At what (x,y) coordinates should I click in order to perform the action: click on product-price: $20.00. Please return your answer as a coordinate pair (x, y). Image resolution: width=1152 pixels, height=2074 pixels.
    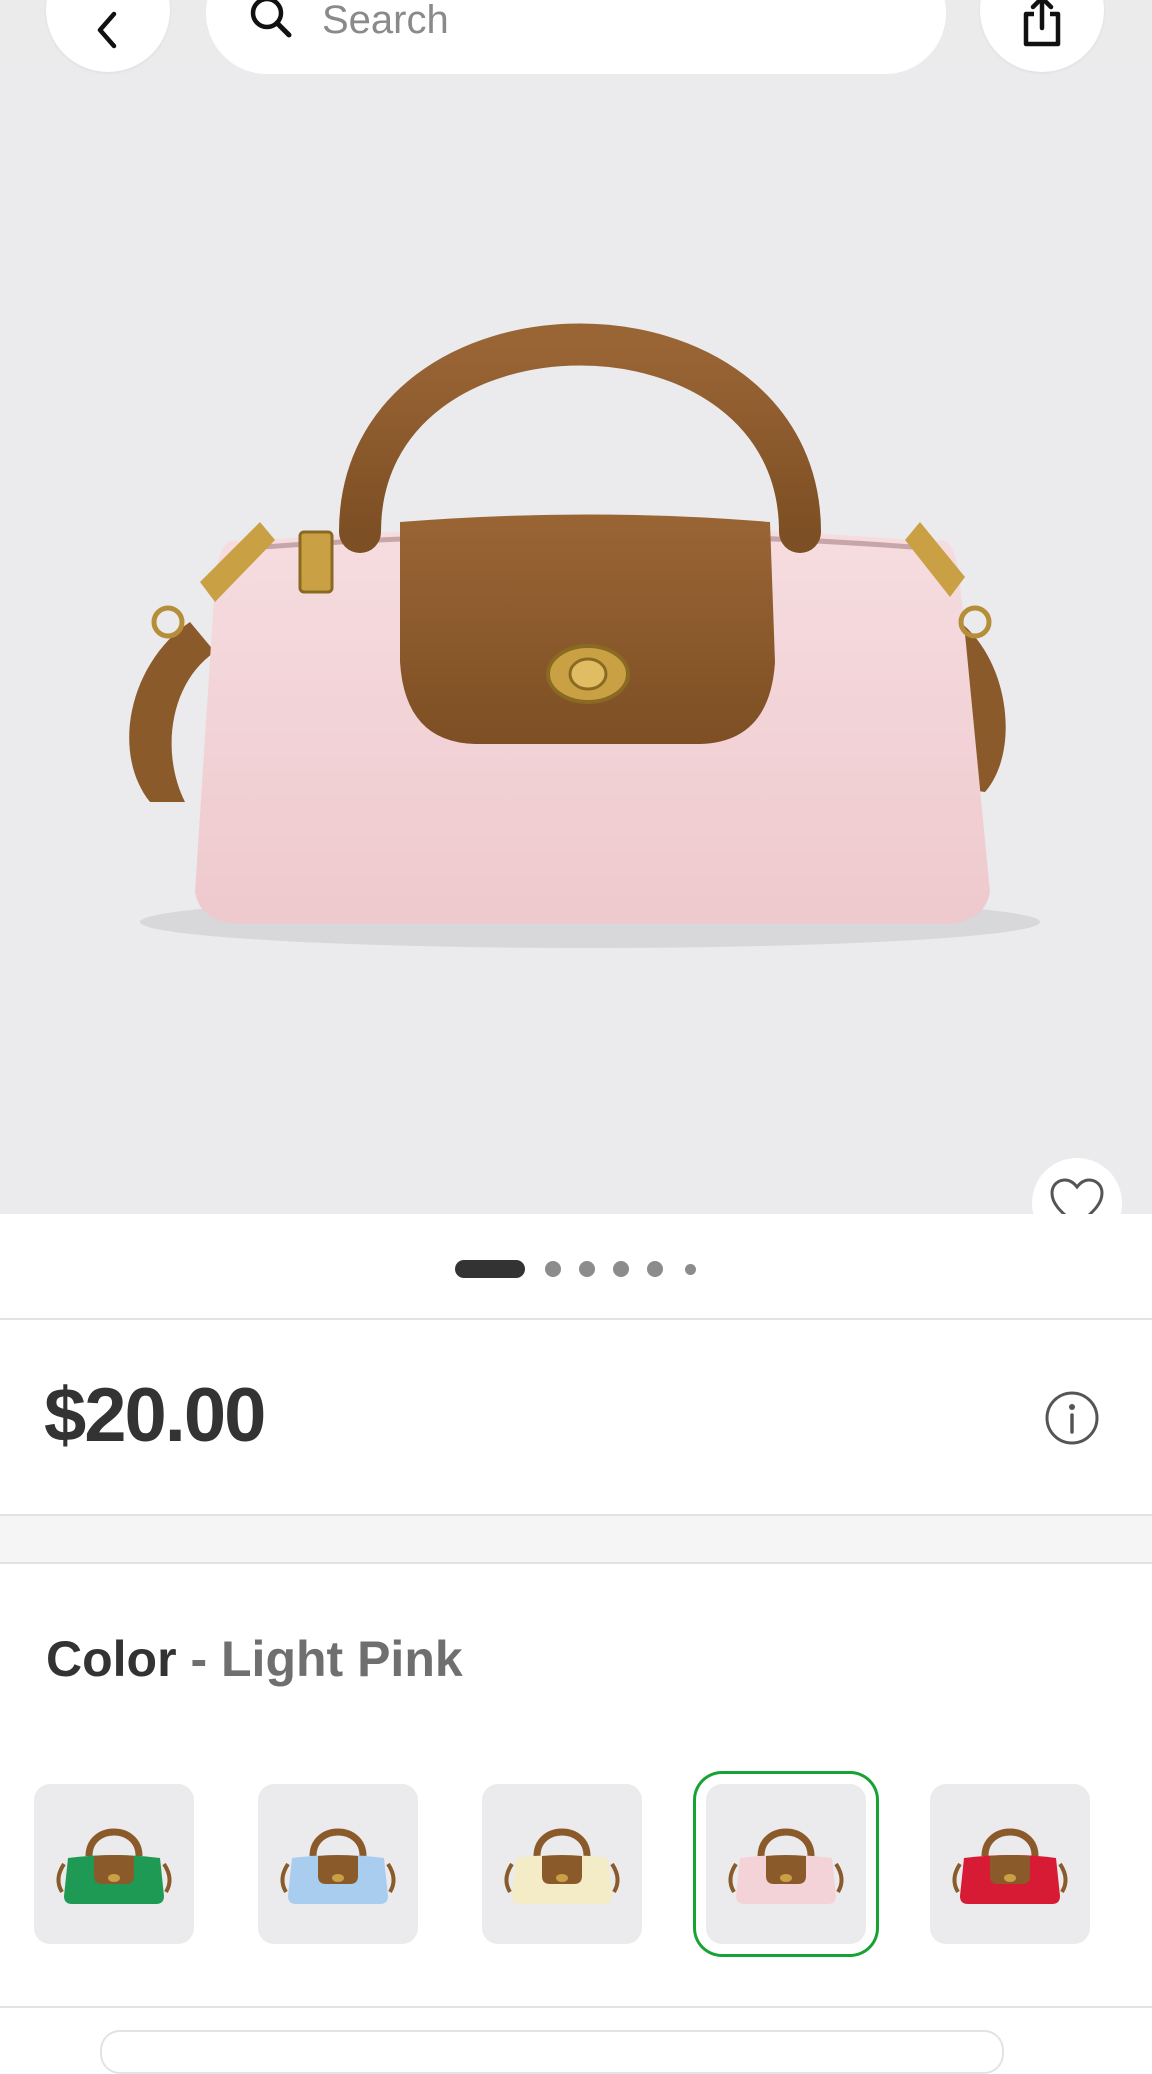
    Looking at the image, I should click on (155, 1415).